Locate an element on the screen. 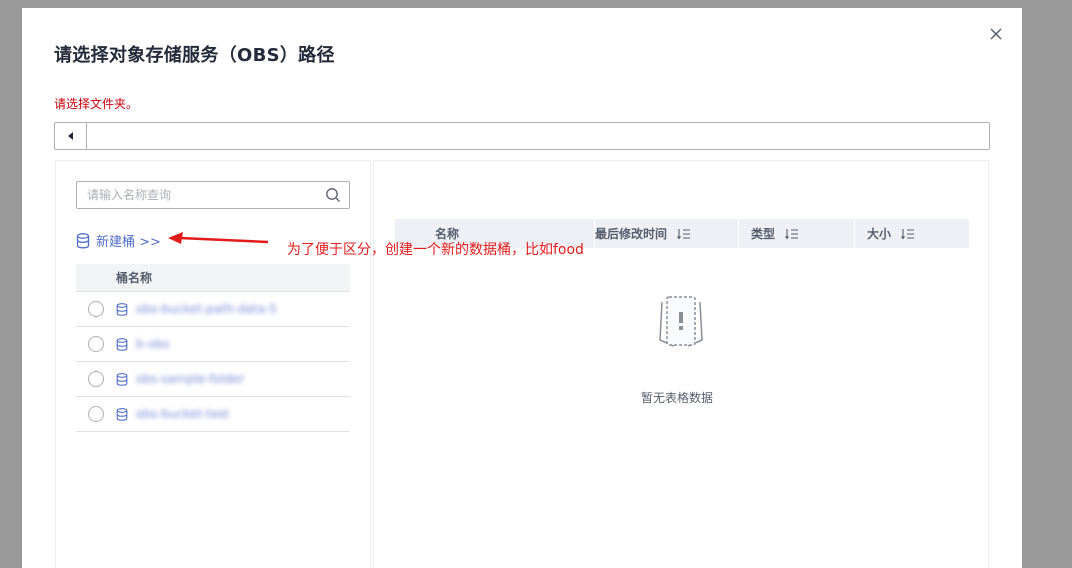  new-bucket-link: 新建桶 >> is located at coordinates (118, 240).